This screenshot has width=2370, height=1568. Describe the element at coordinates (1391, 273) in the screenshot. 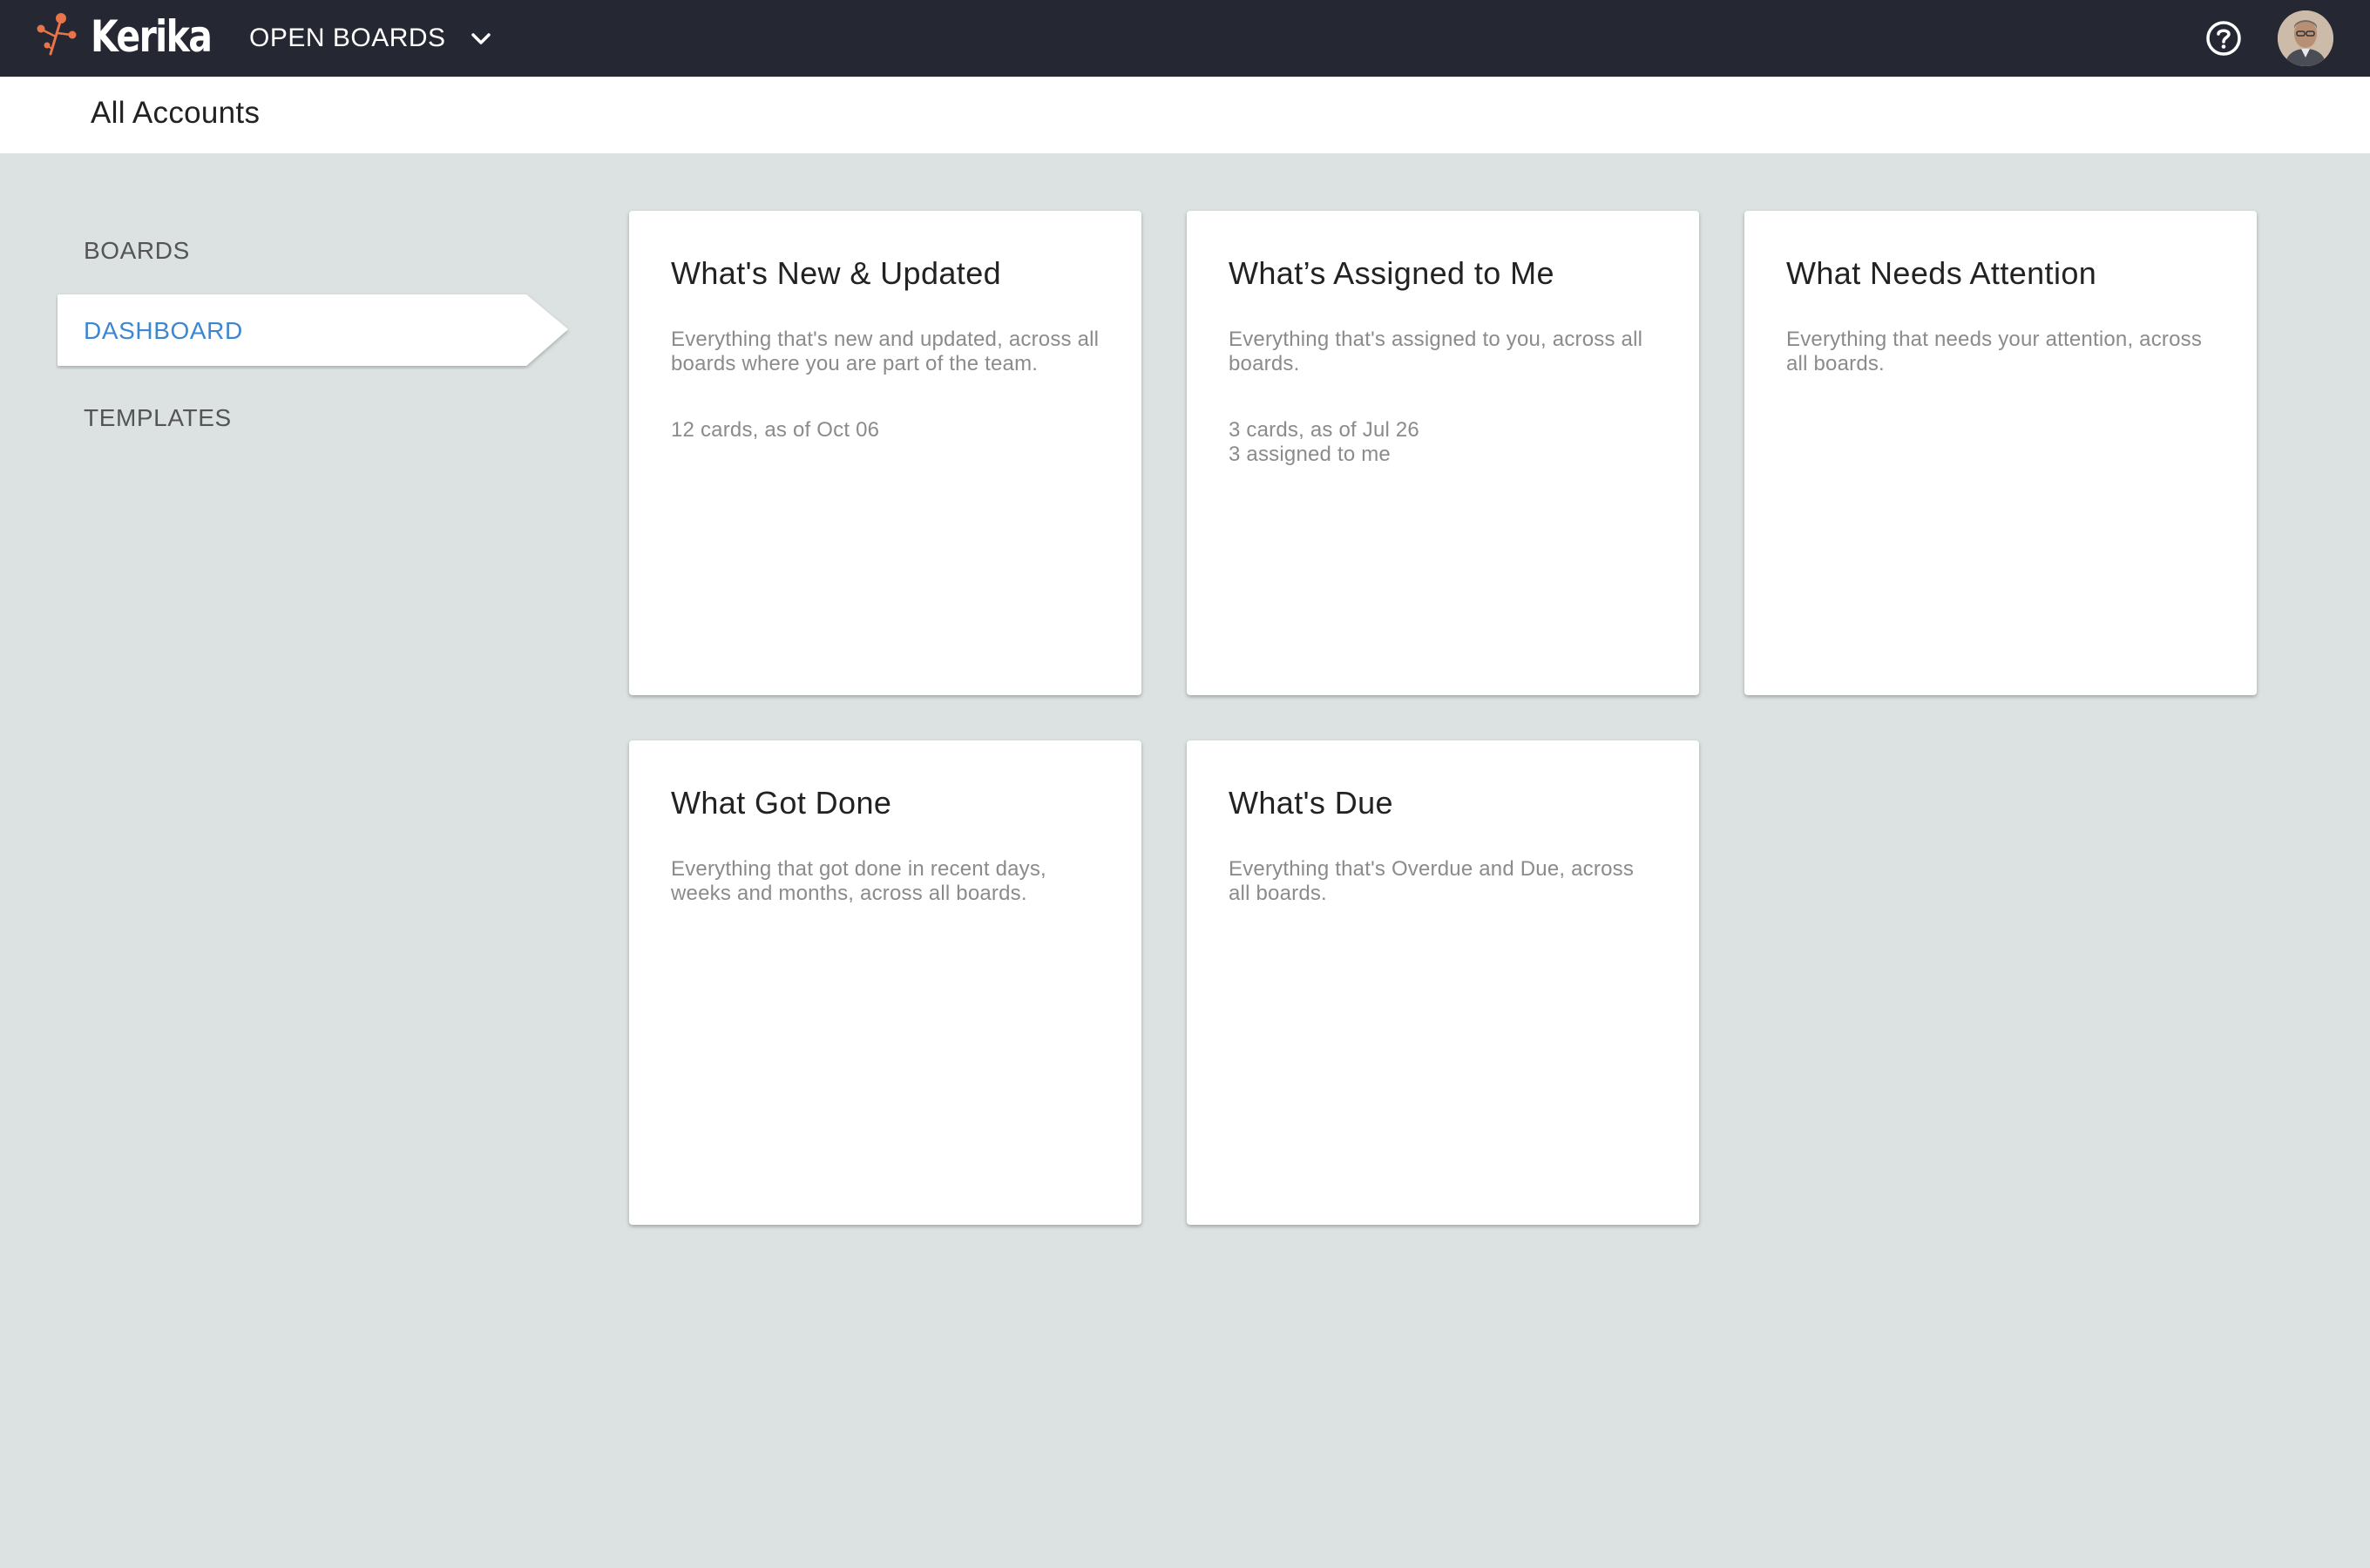

I see `card-title: What’s Assigned to Me` at that location.